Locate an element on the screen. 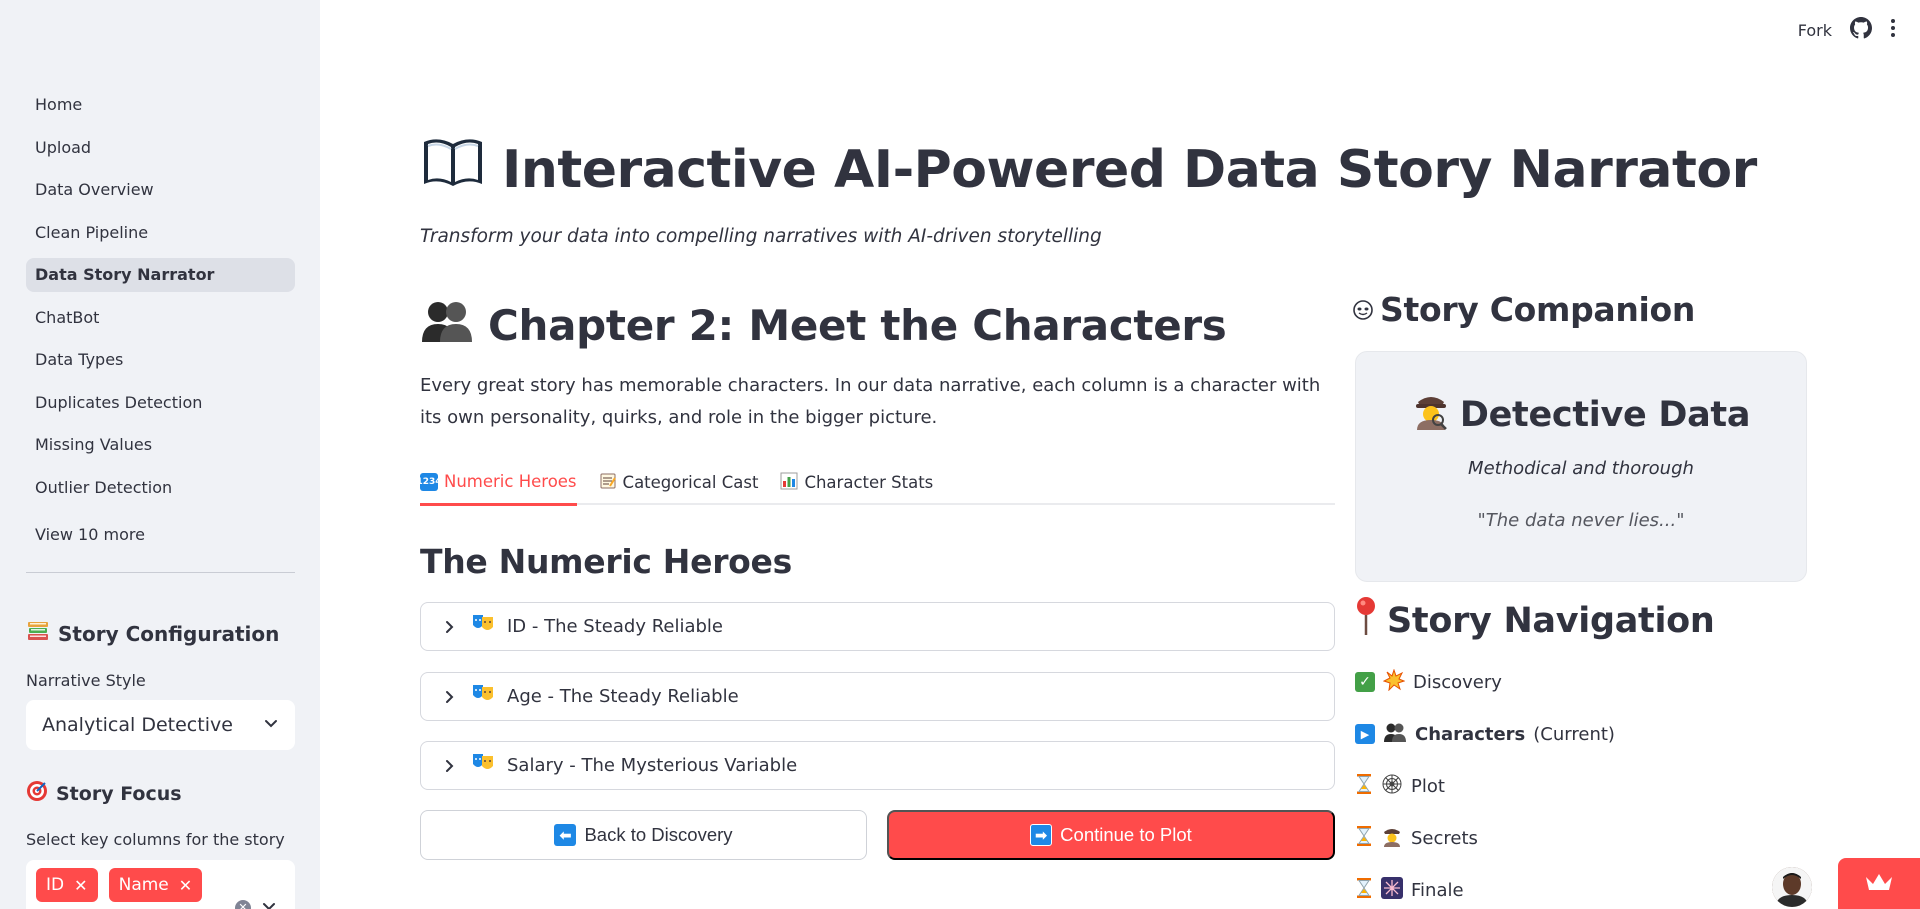 The height and width of the screenshot is (909, 1920). memo-icon is located at coordinates (608, 483).